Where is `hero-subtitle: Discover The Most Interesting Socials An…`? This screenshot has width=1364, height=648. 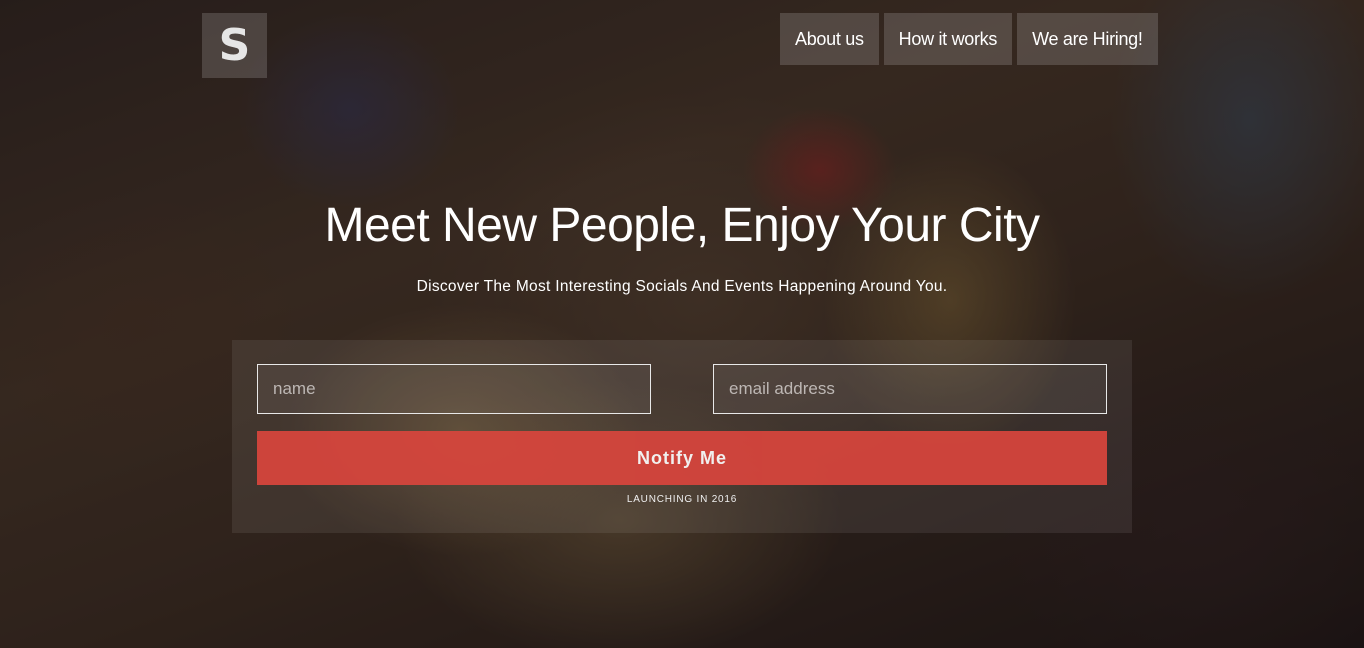 hero-subtitle: Discover The Most Interesting Socials An… is located at coordinates (682, 286).